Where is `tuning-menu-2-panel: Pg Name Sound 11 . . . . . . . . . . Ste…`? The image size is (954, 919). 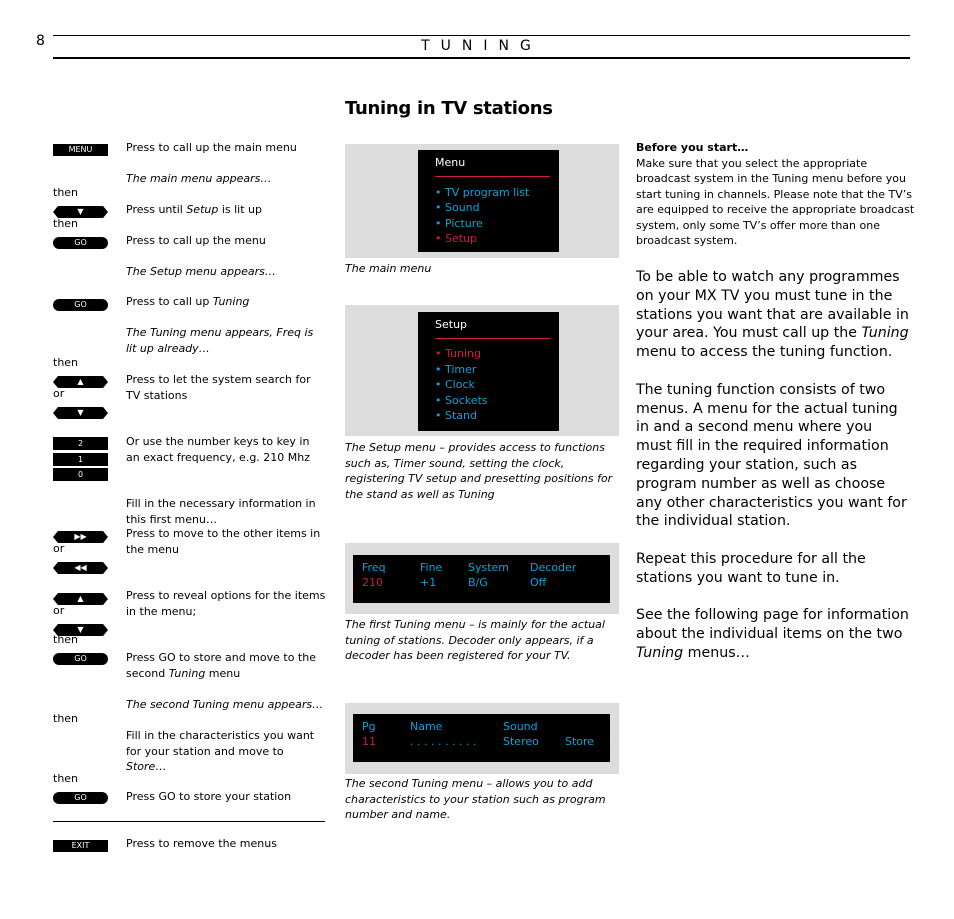
tuning-menu-2-panel: Pg Name Sound 11 . . . . . . . . . . Ste… is located at coordinates (482, 738).